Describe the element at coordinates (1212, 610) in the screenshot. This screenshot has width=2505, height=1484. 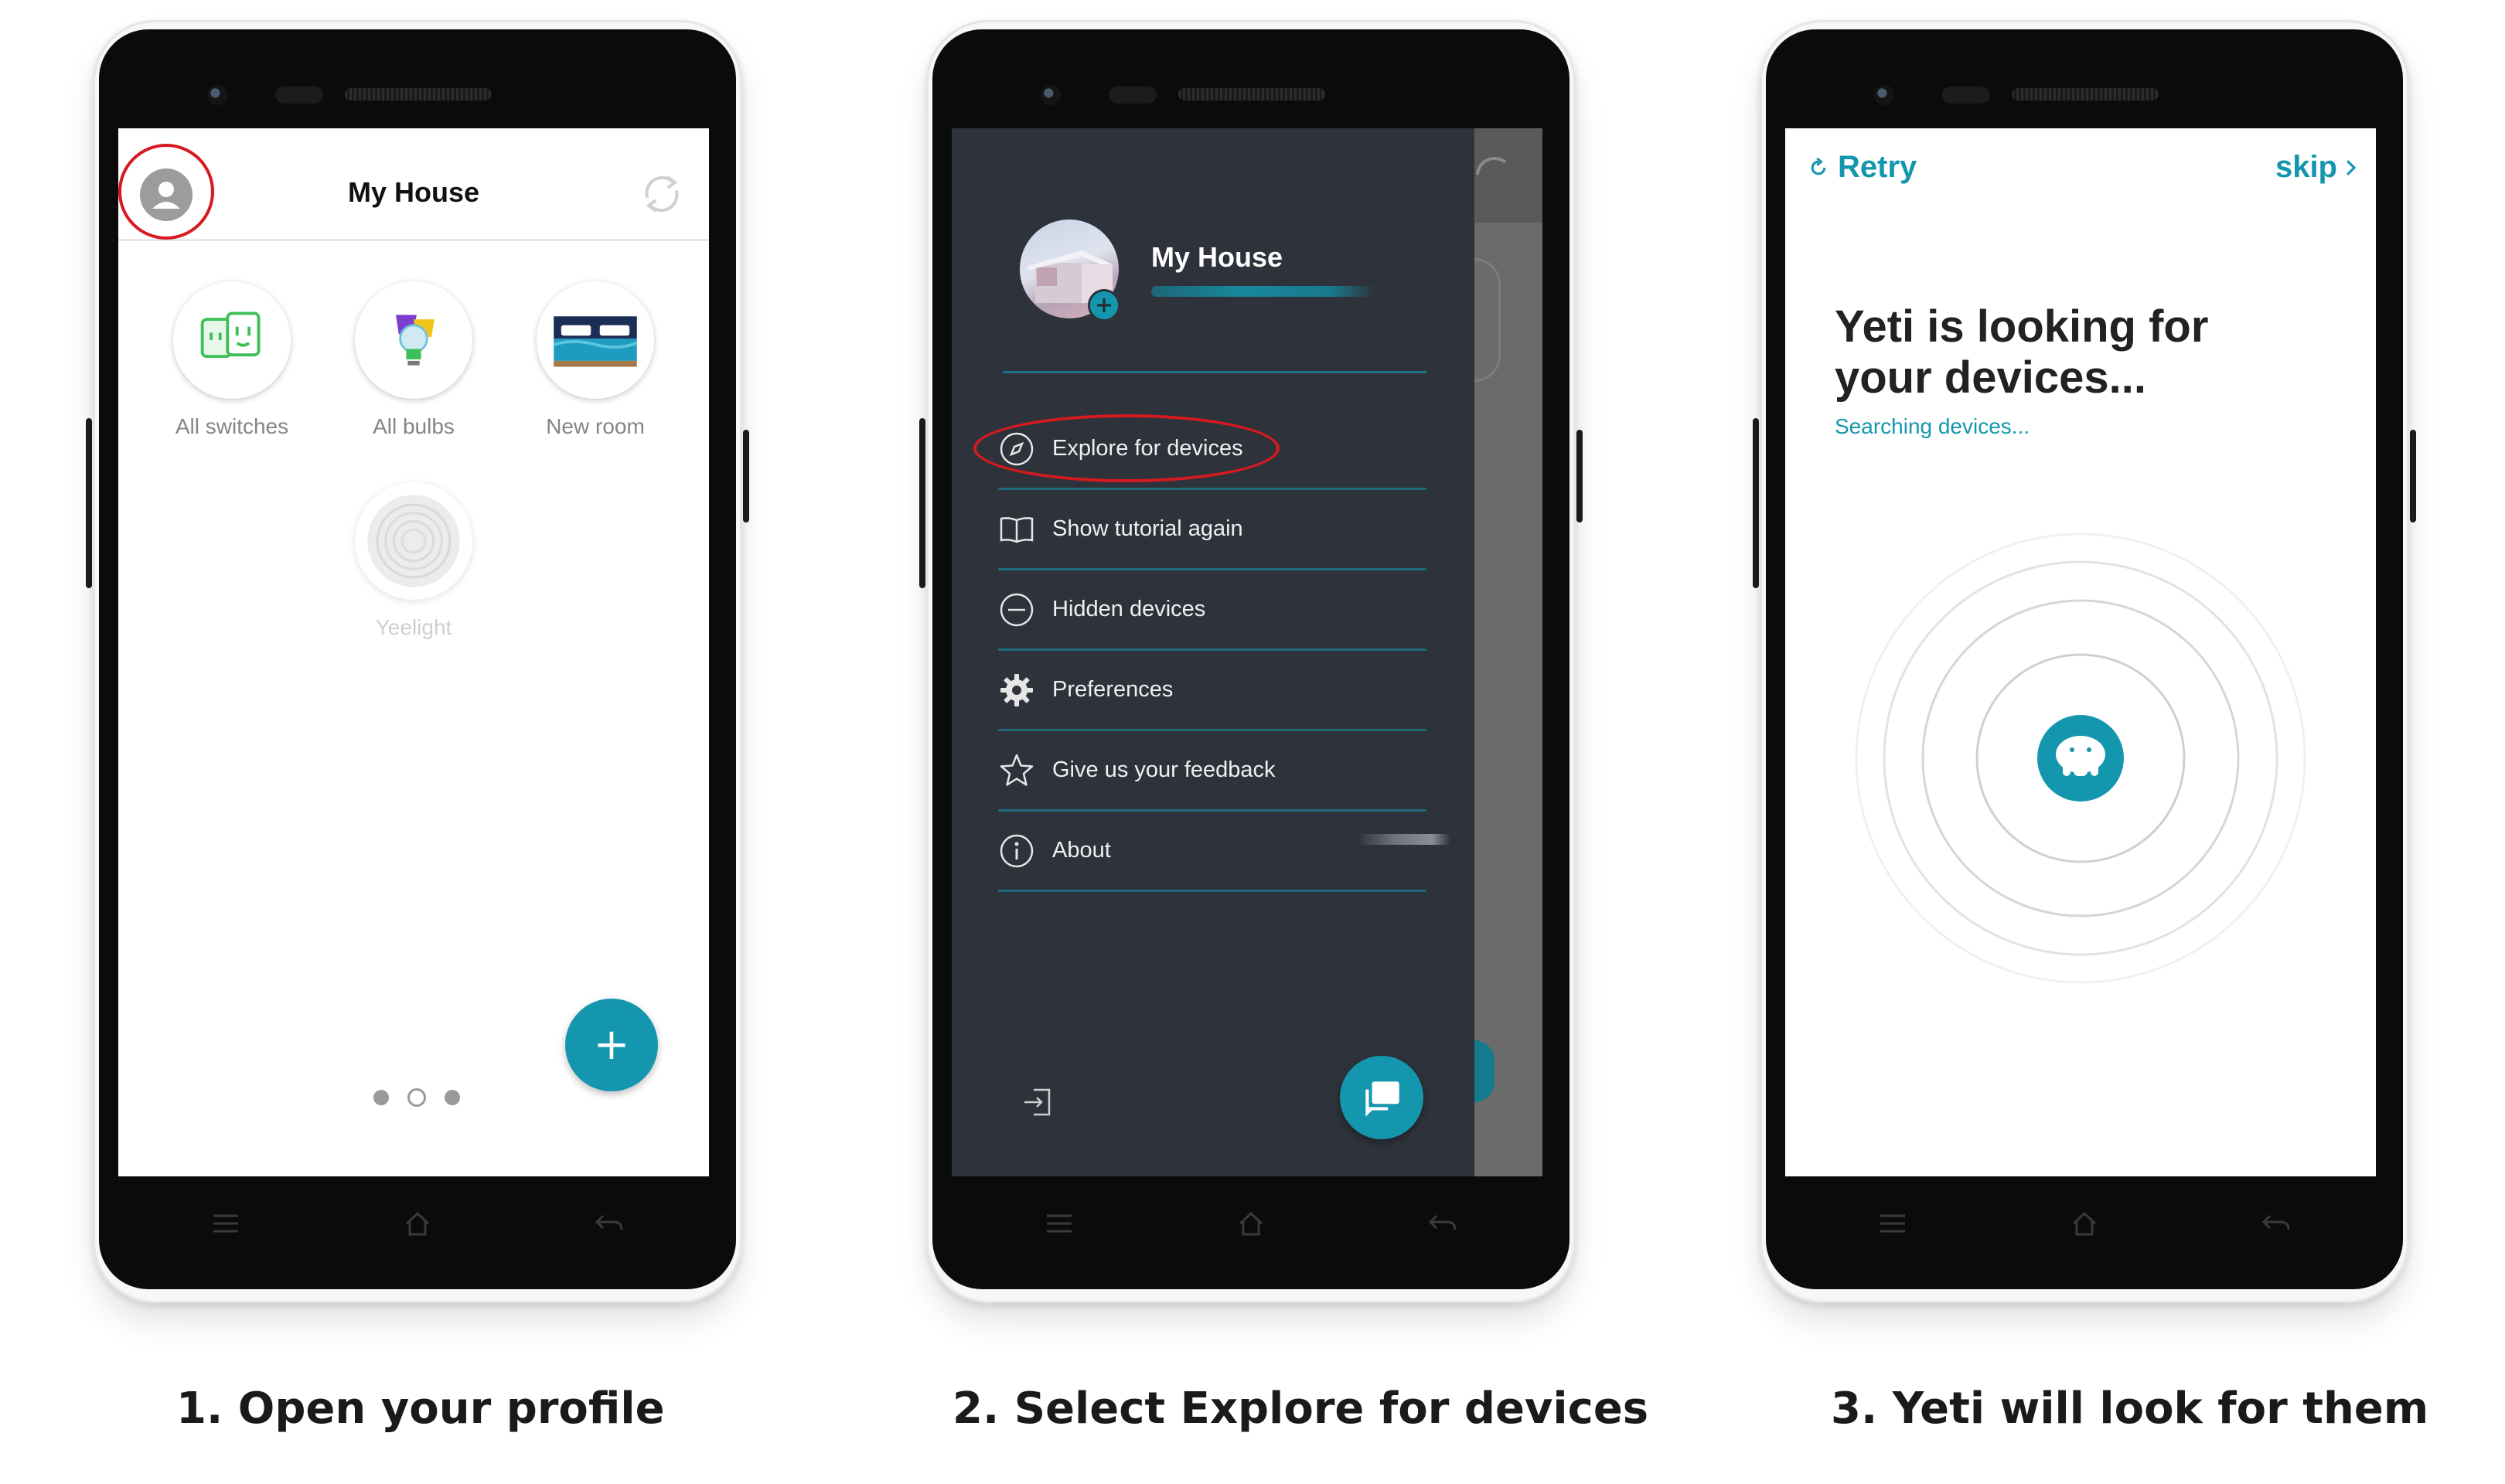
I see `menu-hidden-devices: Hidden devices` at that location.